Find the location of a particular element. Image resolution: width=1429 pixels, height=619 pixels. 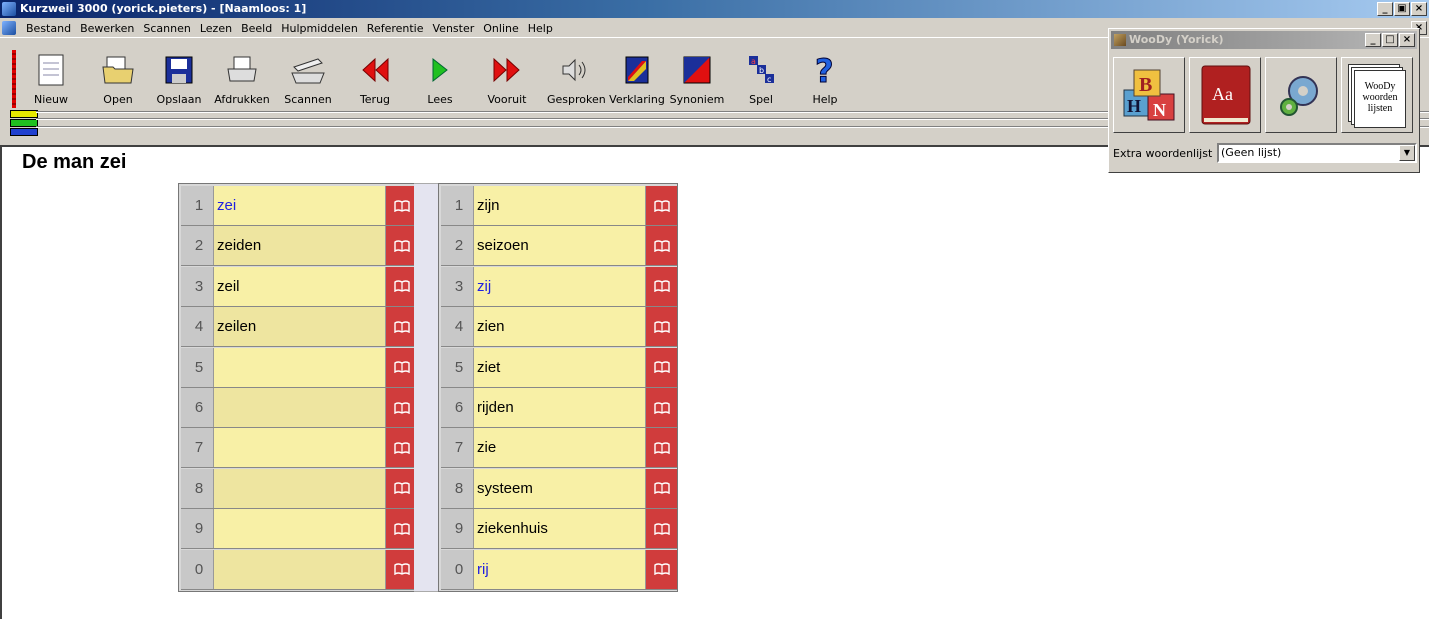

prediction-word: zei is located at coordinates (300, 205).